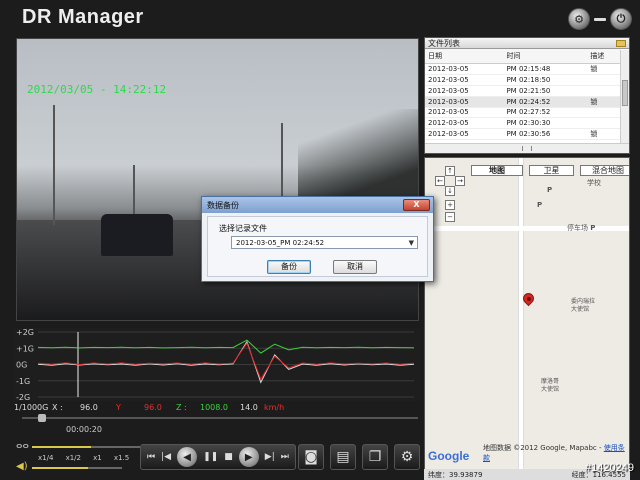 The height and width of the screenshot is (480, 640). What do you see at coordinates (23, 381) in the screenshot?
I see `y-tick-label: -1G` at bounding box center [23, 381].